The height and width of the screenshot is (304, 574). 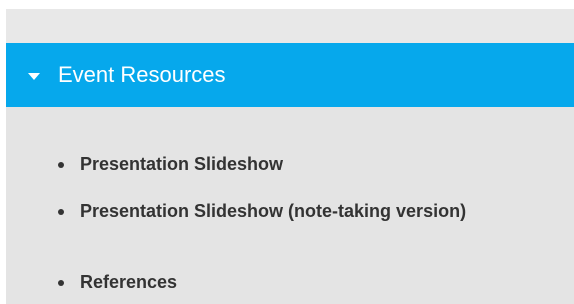 What do you see at coordinates (142, 74) in the screenshot?
I see `accordion-title: Event Resources` at bounding box center [142, 74].